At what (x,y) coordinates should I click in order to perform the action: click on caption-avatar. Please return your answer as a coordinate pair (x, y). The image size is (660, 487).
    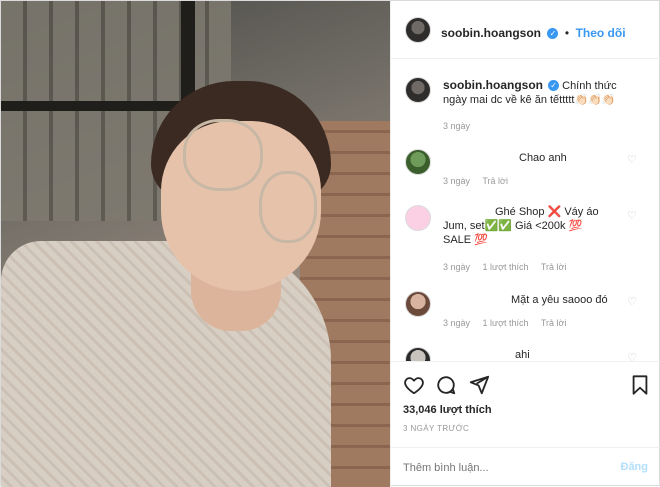
    Looking at the image, I should click on (418, 90).